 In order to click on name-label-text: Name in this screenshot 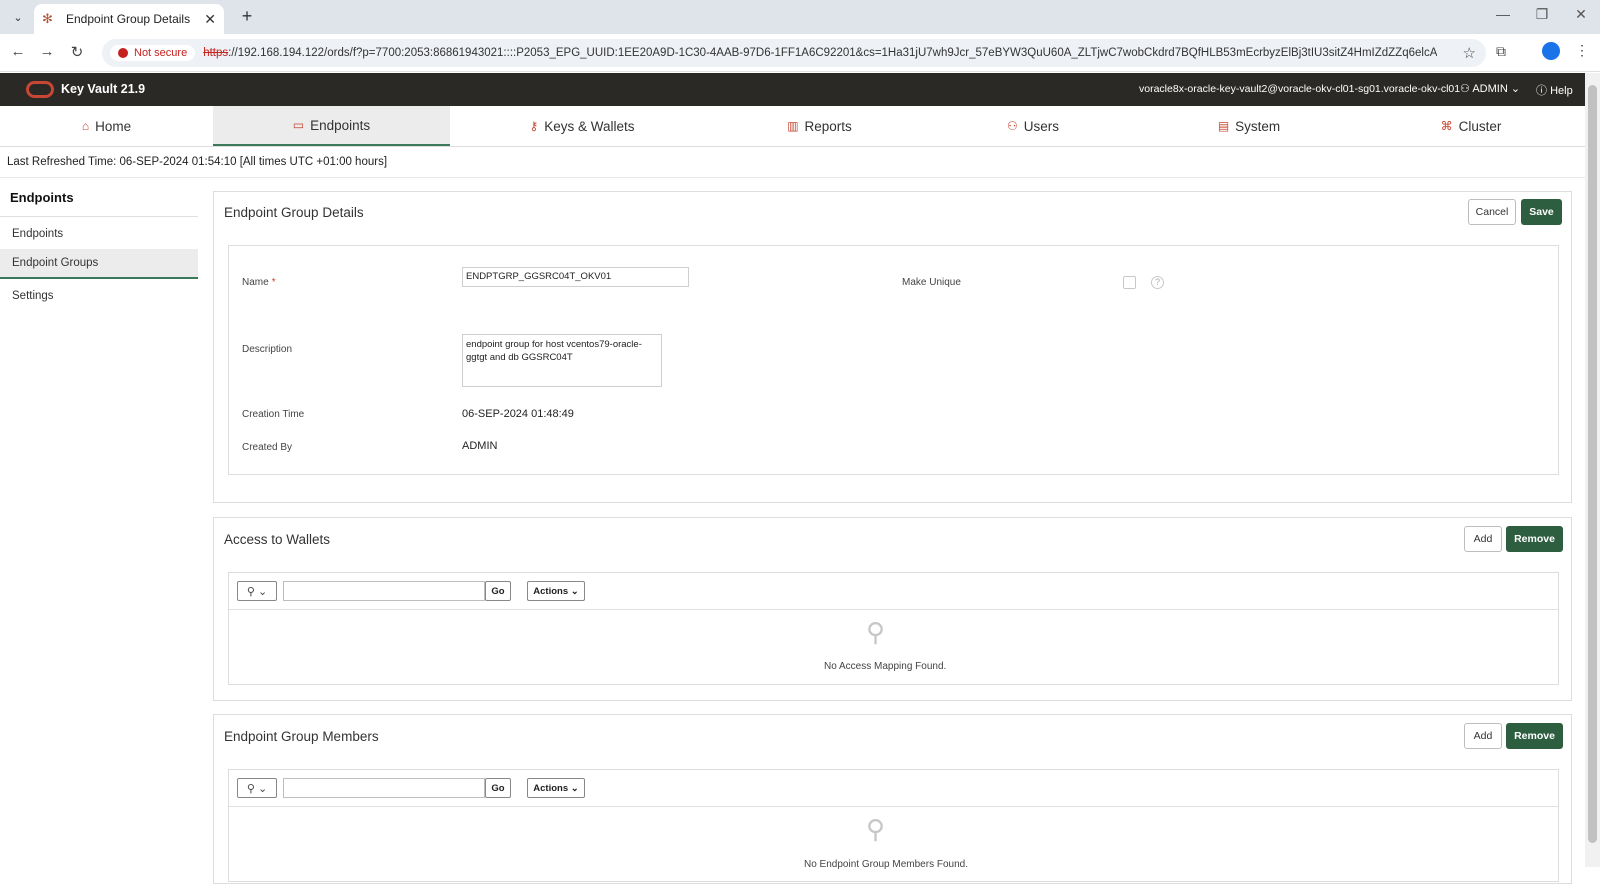, I will do `click(255, 282)`.